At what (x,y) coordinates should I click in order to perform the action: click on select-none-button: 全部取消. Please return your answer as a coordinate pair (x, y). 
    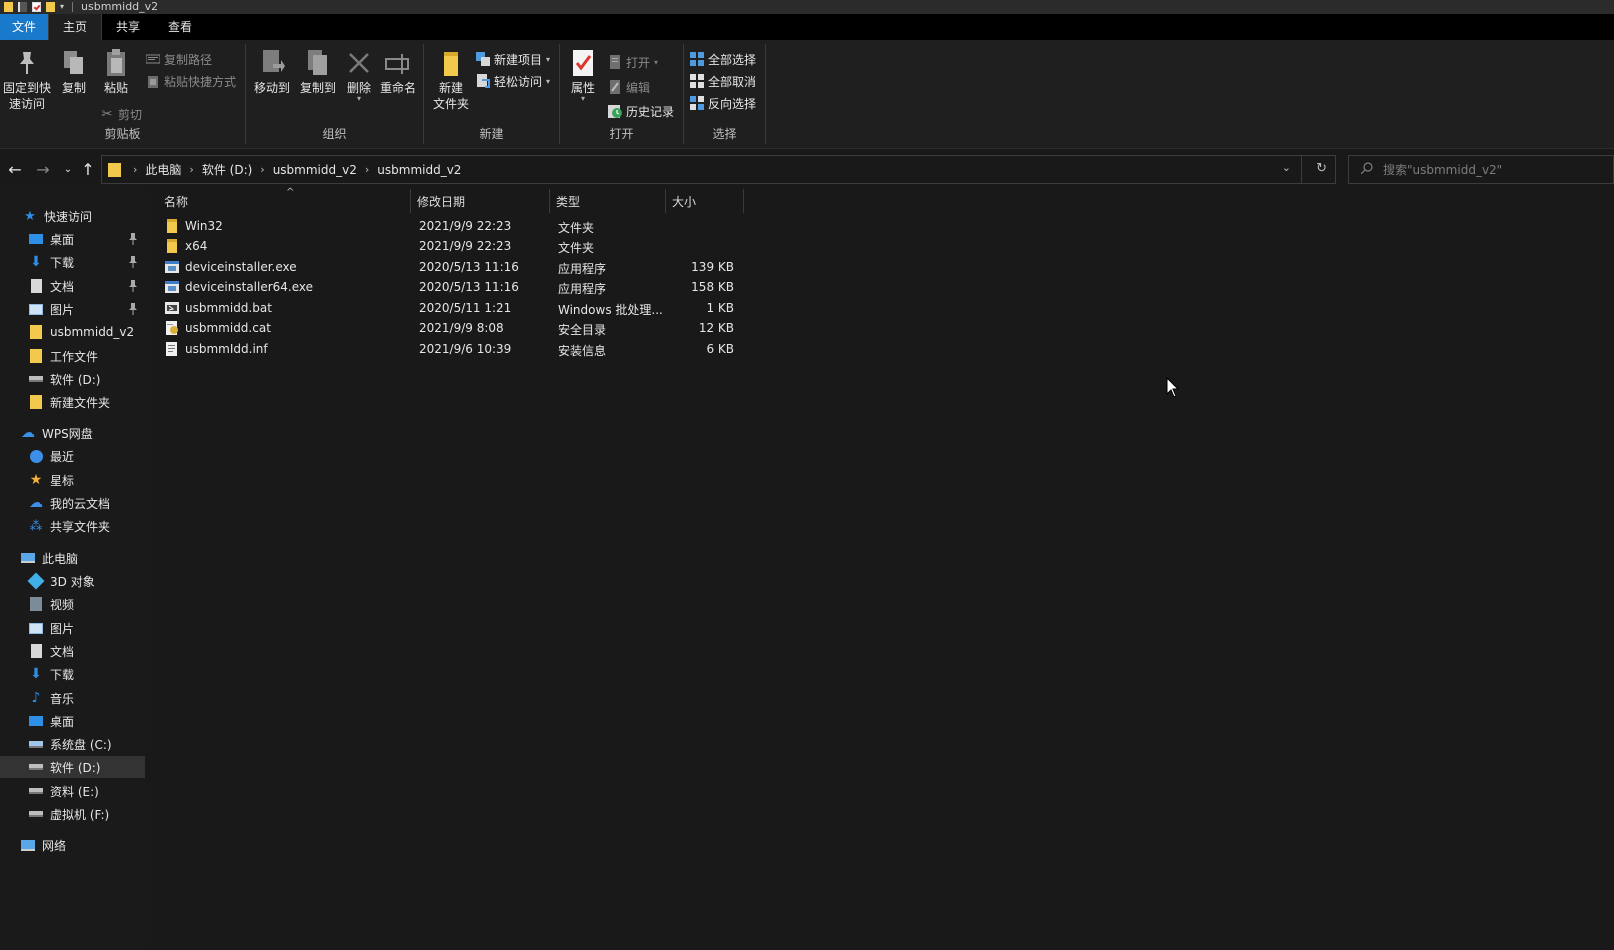
    Looking at the image, I should click on (723, 81).